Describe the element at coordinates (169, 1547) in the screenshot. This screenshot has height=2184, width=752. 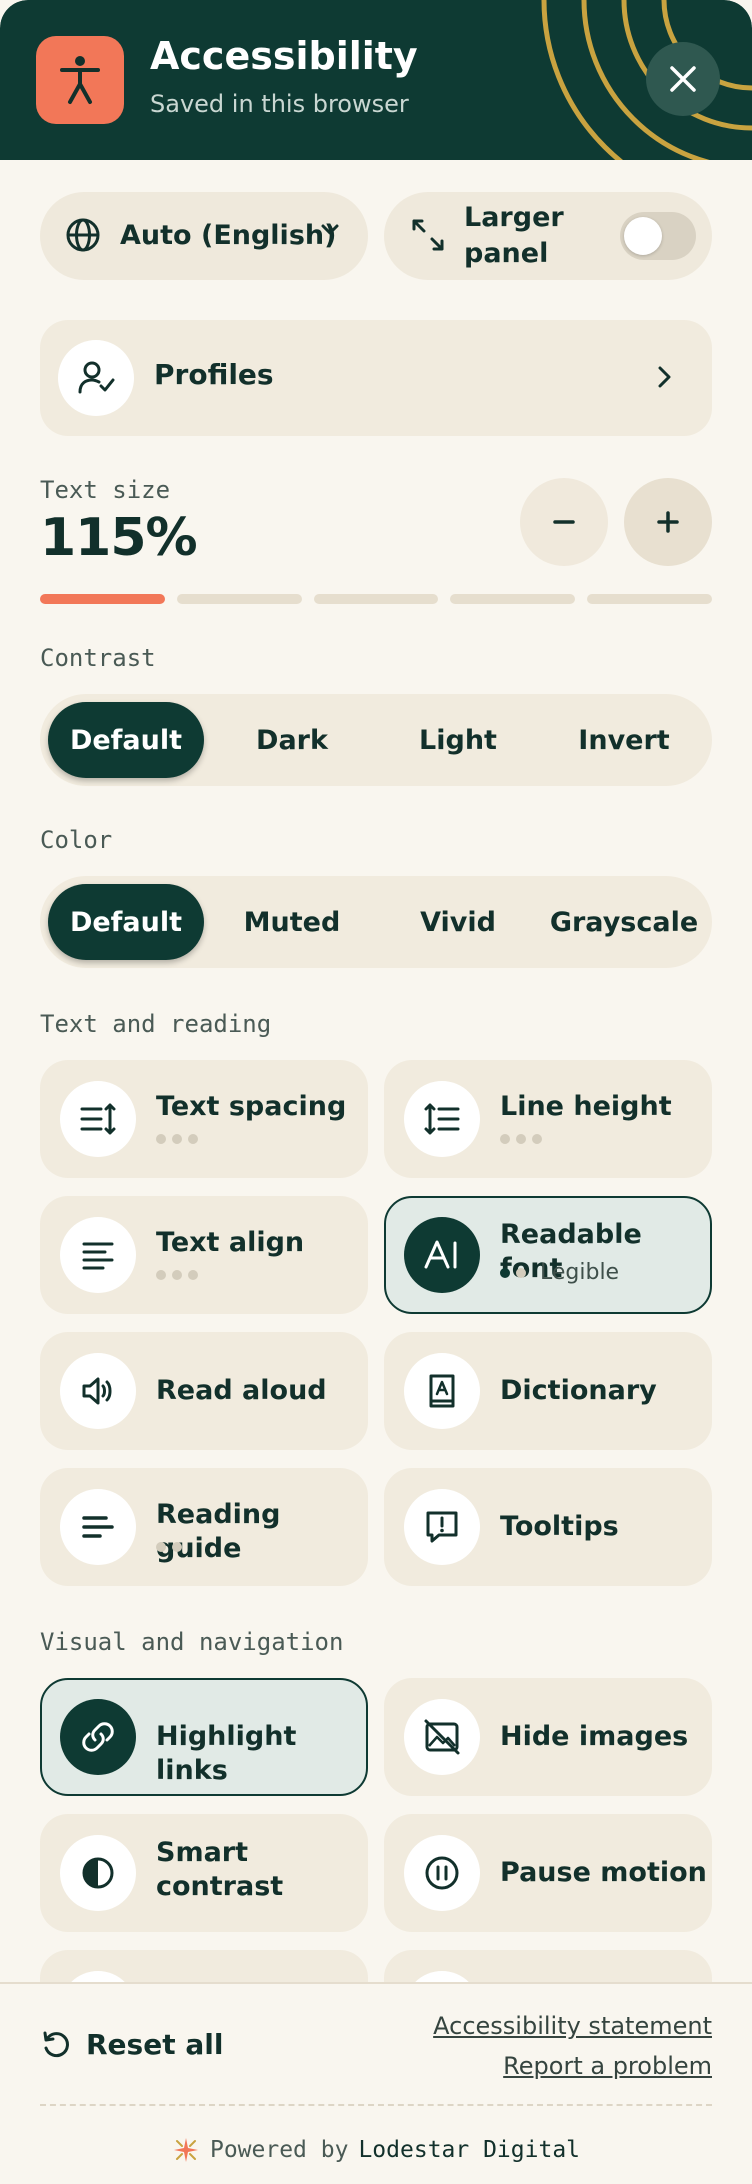
I see `reading-guide-level-dots` at that location.